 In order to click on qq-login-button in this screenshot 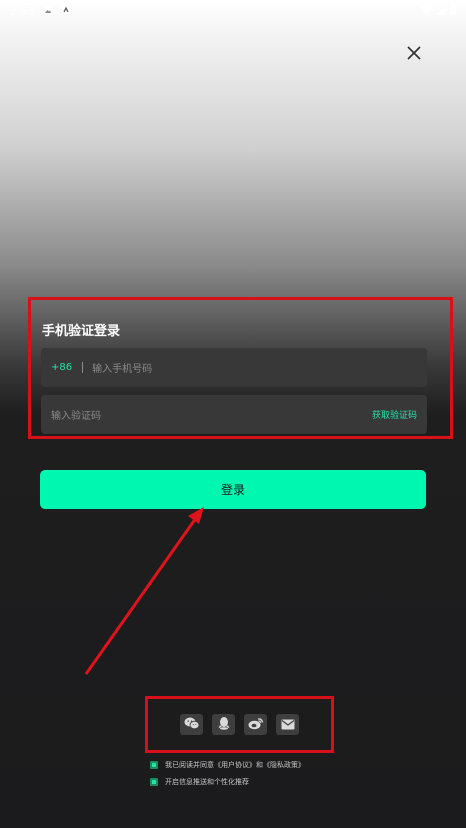, I will do `click(223, 724)`.